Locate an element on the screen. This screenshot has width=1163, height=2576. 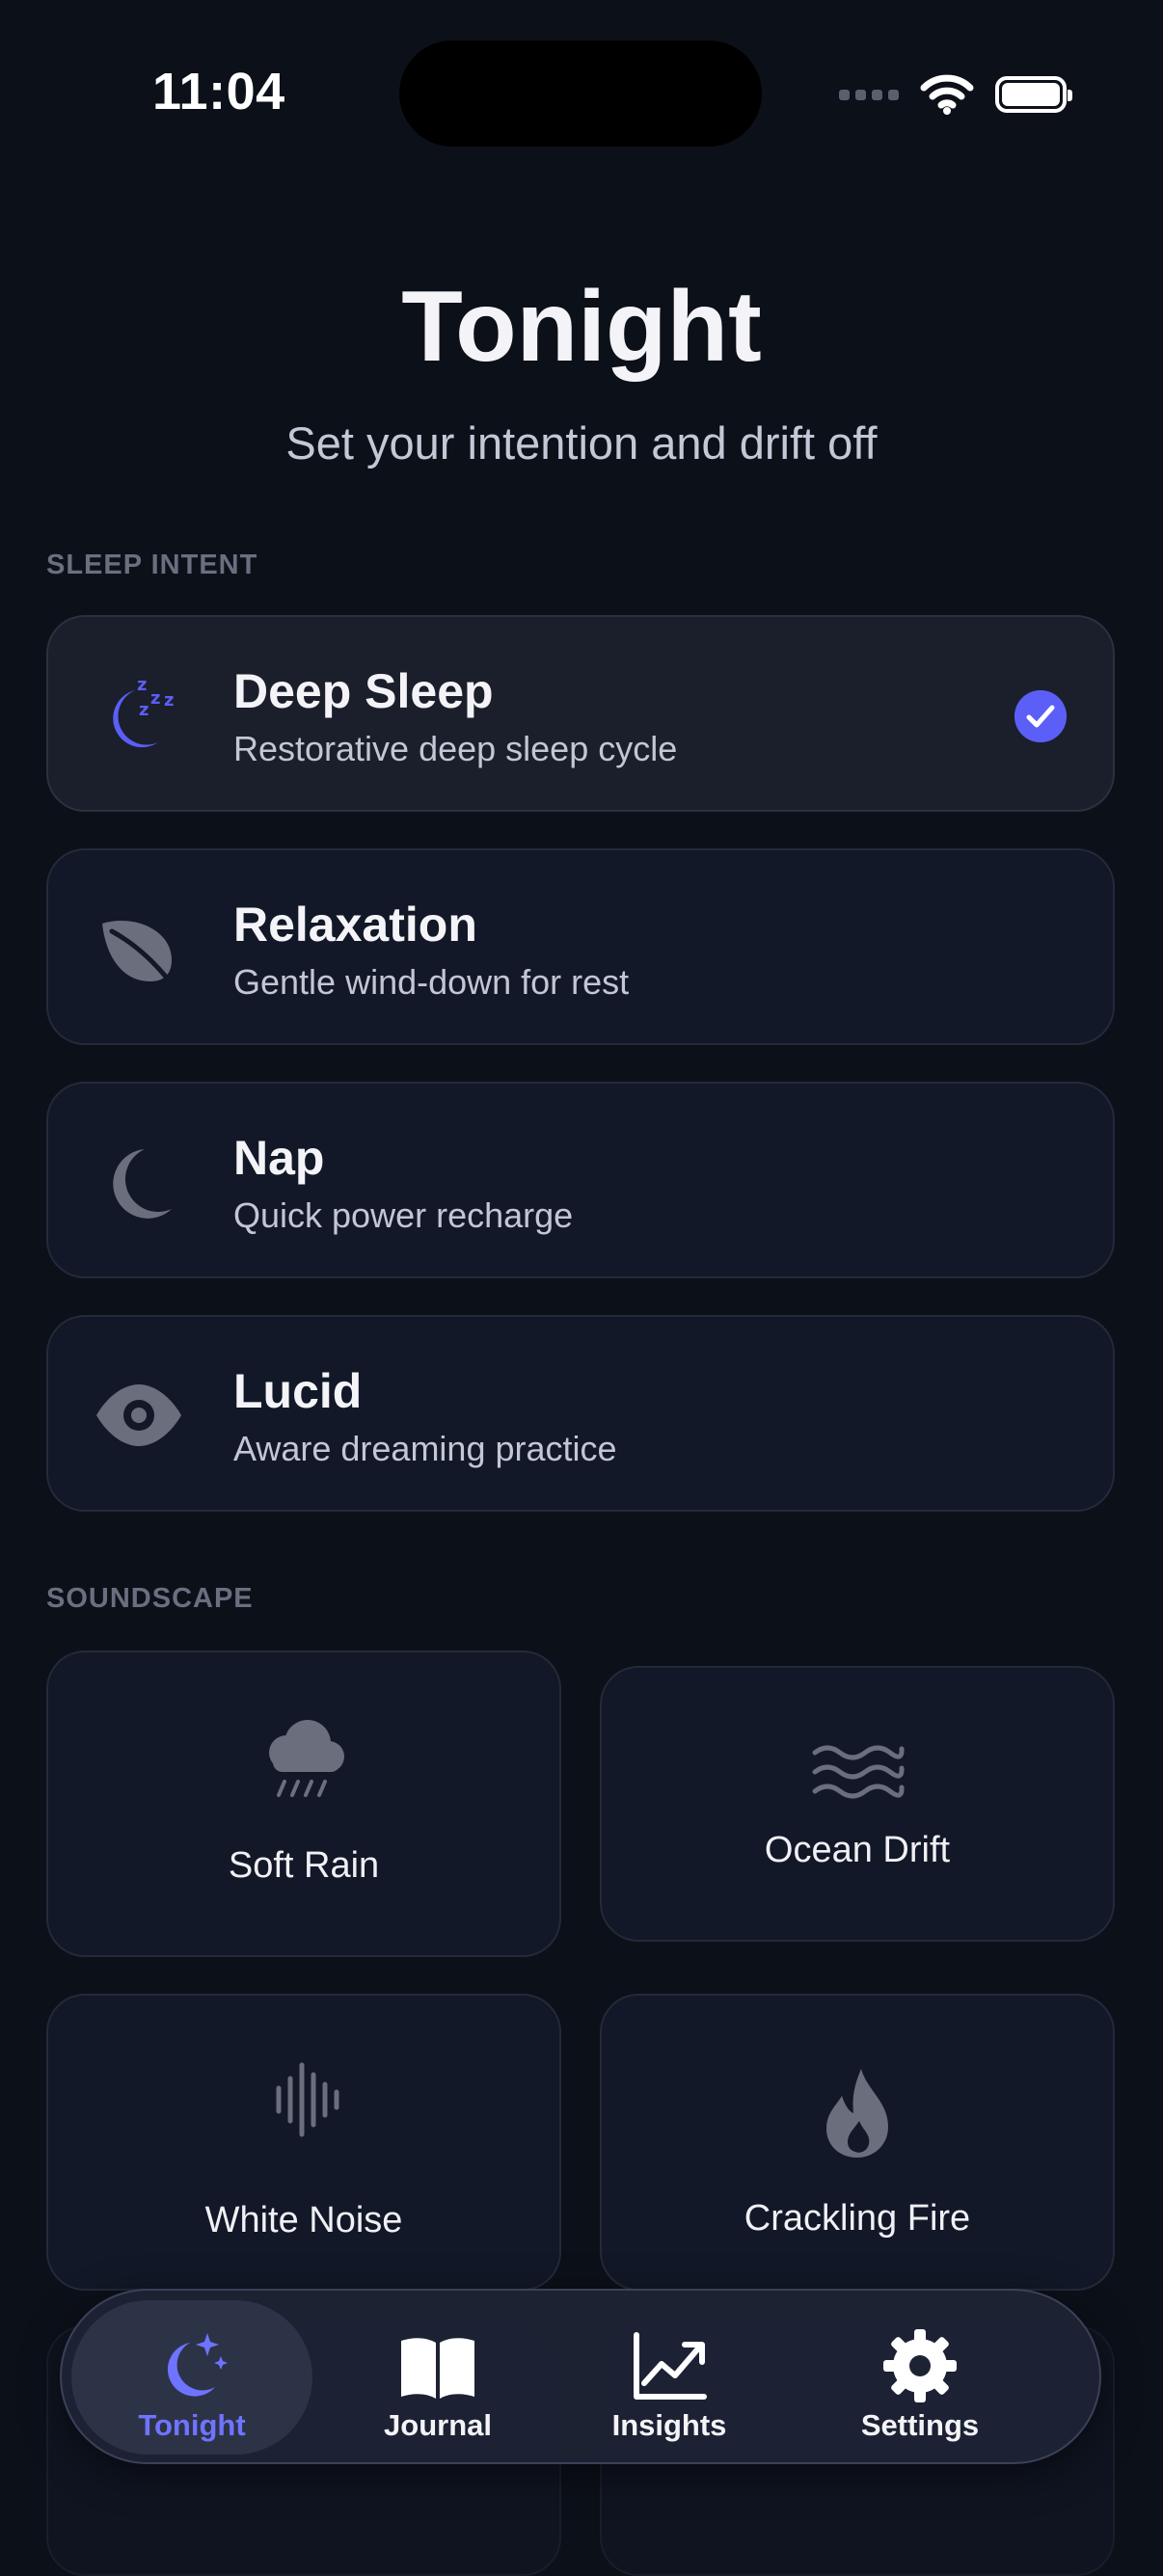
tab-label: Settings is located at coordinates (920, 2425).